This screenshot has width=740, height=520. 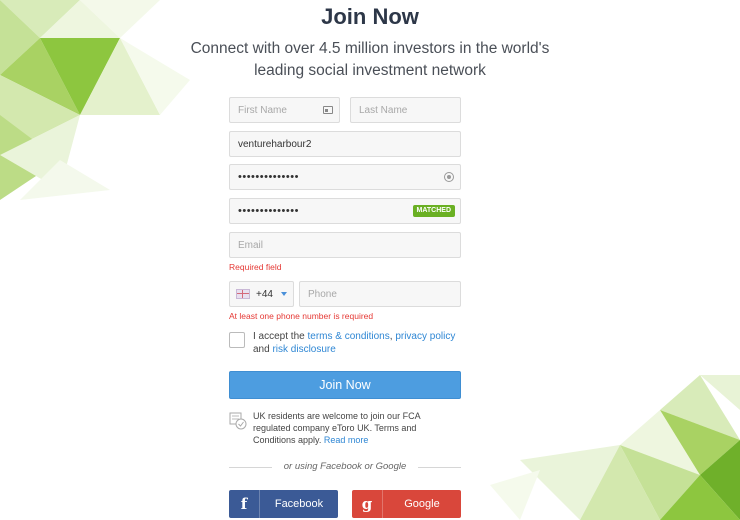 What do you see at coordinates (280, 336) in the screenshot?
I see `terms-prefix: I accept the` at bounding box center [280, 336].